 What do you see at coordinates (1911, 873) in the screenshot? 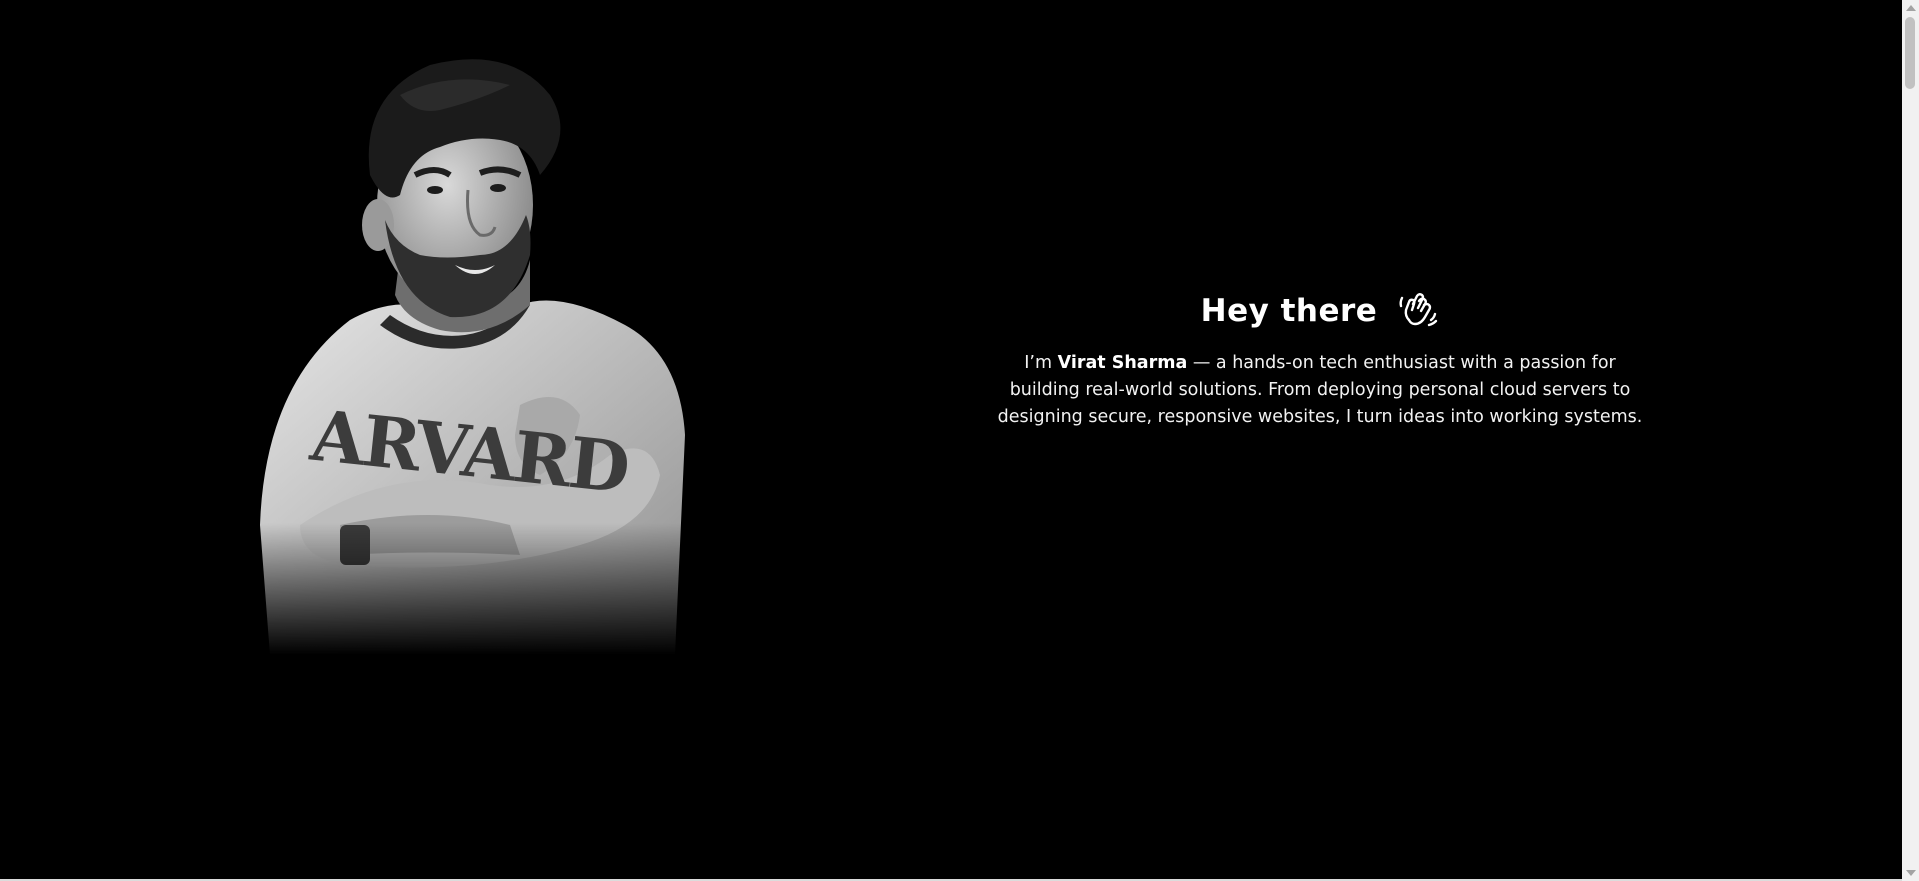
I see `scroll-down-arrow-icon` at bounding box center [1911, 873].